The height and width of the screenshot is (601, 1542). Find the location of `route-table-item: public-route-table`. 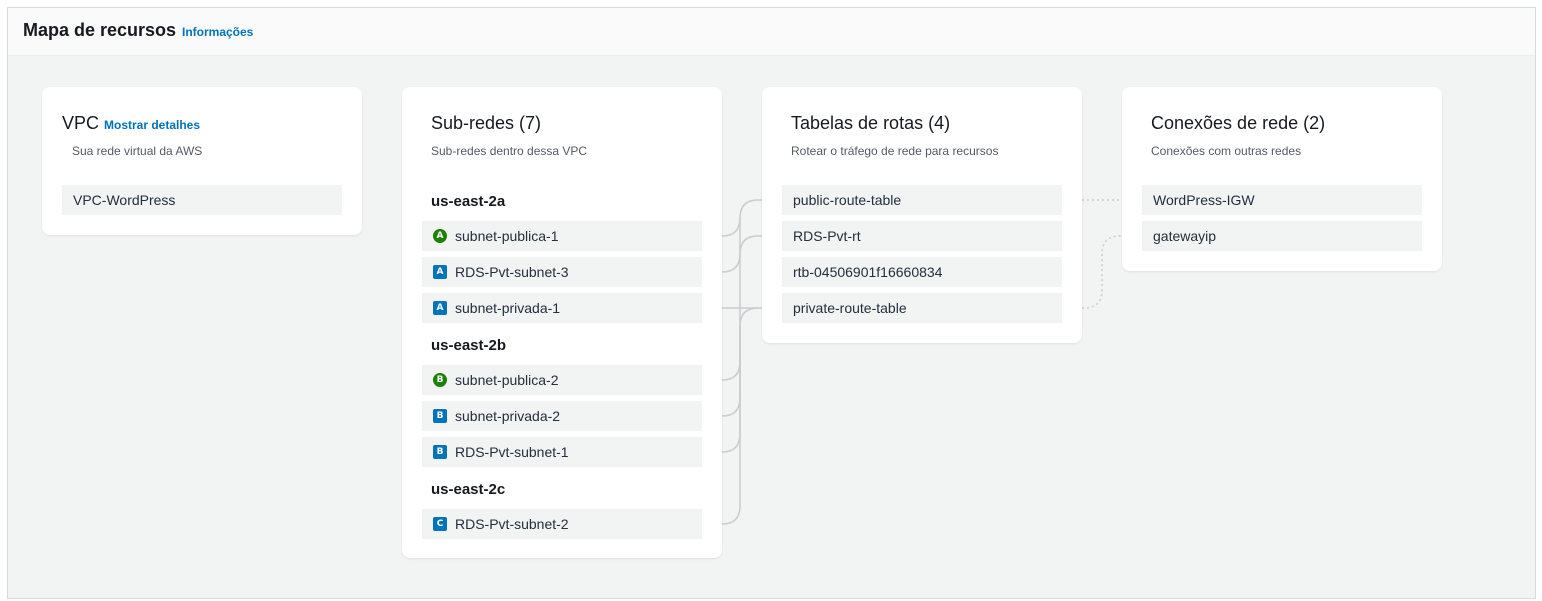

route-table-item: public-route-table is located at coordinates (922, 200).